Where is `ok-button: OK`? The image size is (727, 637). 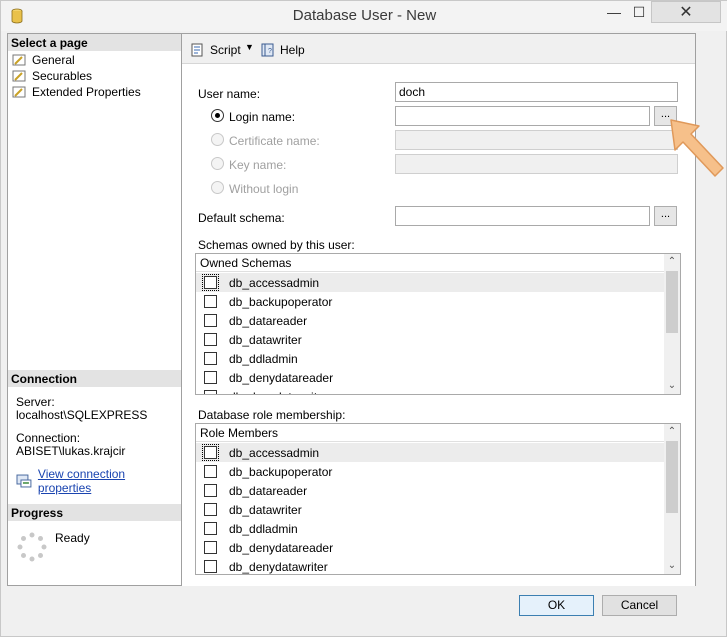 ok-button: OK is located at coordinates (556, 605).